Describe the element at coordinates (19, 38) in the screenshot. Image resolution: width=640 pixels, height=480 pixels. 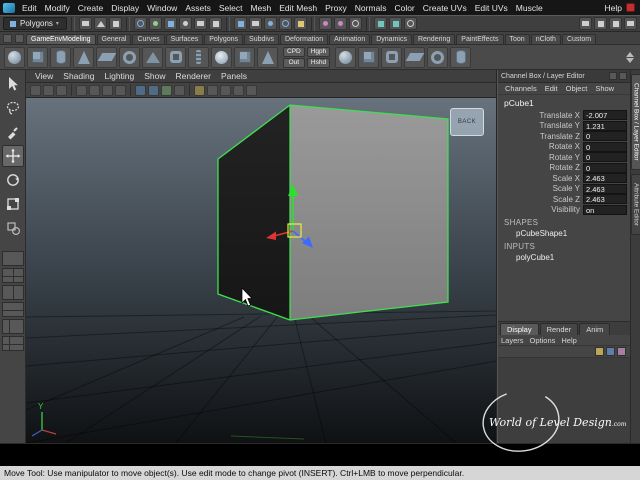
I see `shelf-menu-icon` at that location.